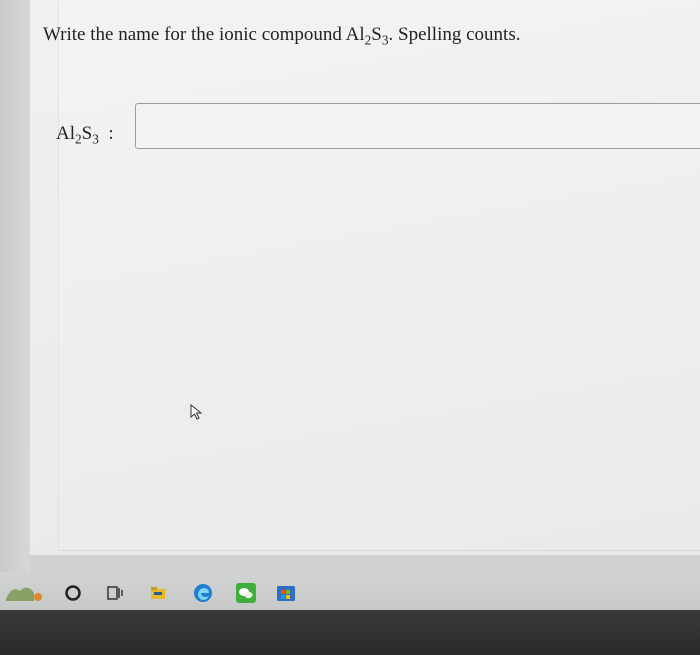 Image resolution: width=700 pixels, height=655 pixels. Describe the element at coordinates (73, 593) in the screenshot. I see `search-circle-icon` at that location.